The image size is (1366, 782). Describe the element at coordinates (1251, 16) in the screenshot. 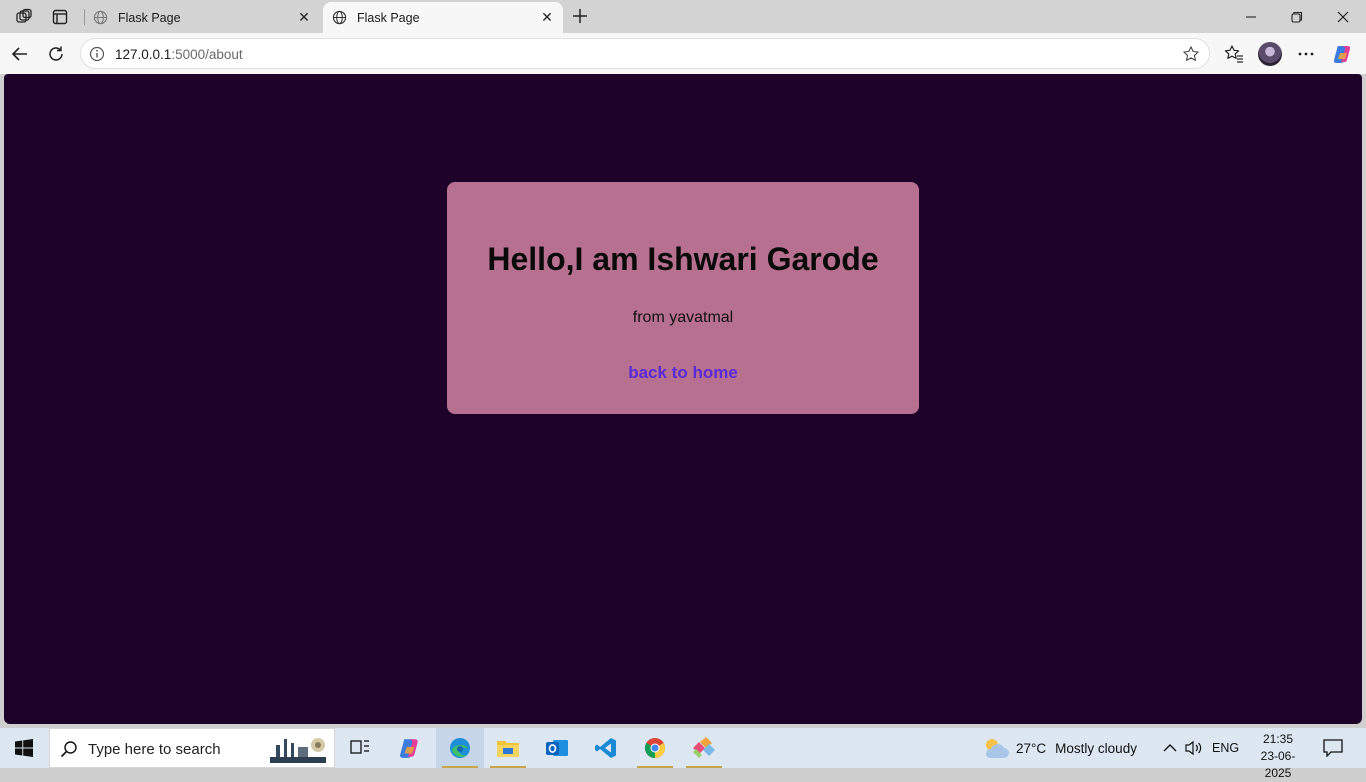

I see `minimize-icon` at that location.